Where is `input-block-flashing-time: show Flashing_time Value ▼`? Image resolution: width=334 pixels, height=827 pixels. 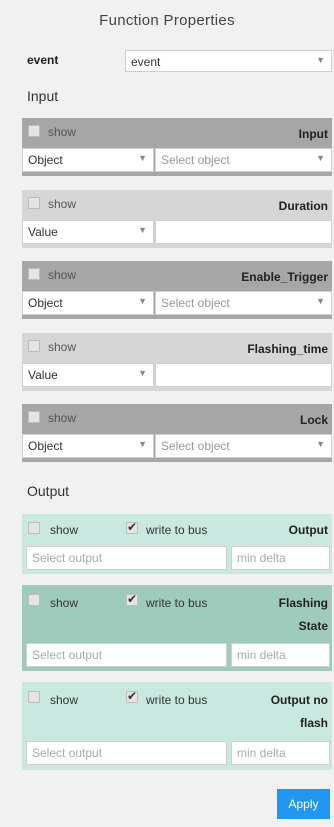 input-block-flashing-time: show Flashing_time Value ▼ is located at coordinates (177, 362).